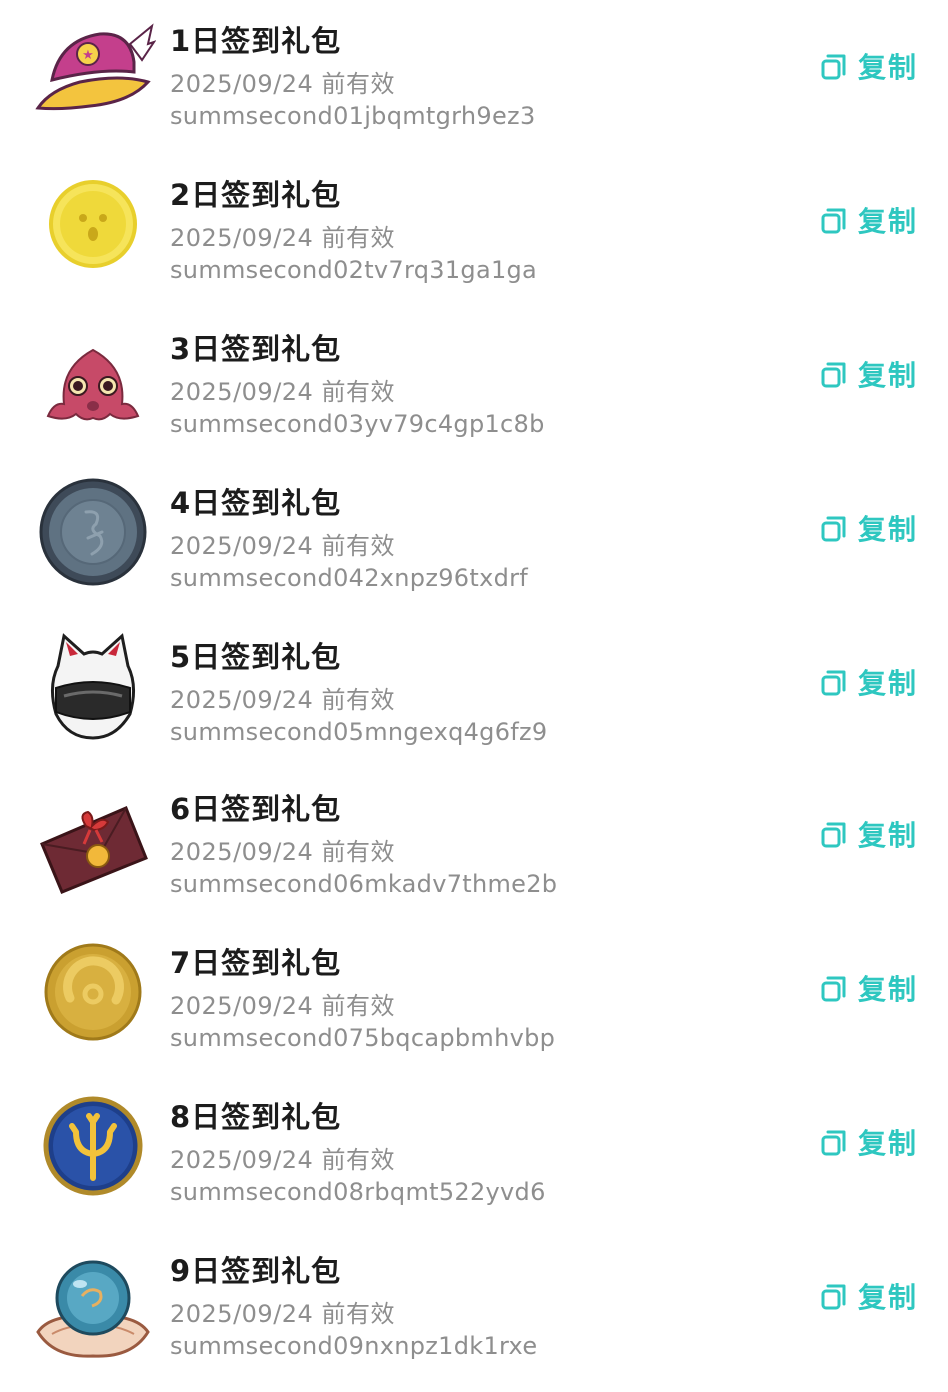 The height and width of the screenshot is (1392, 948). I want to click on item-title: 4日签到礼包, so click(256, 503).